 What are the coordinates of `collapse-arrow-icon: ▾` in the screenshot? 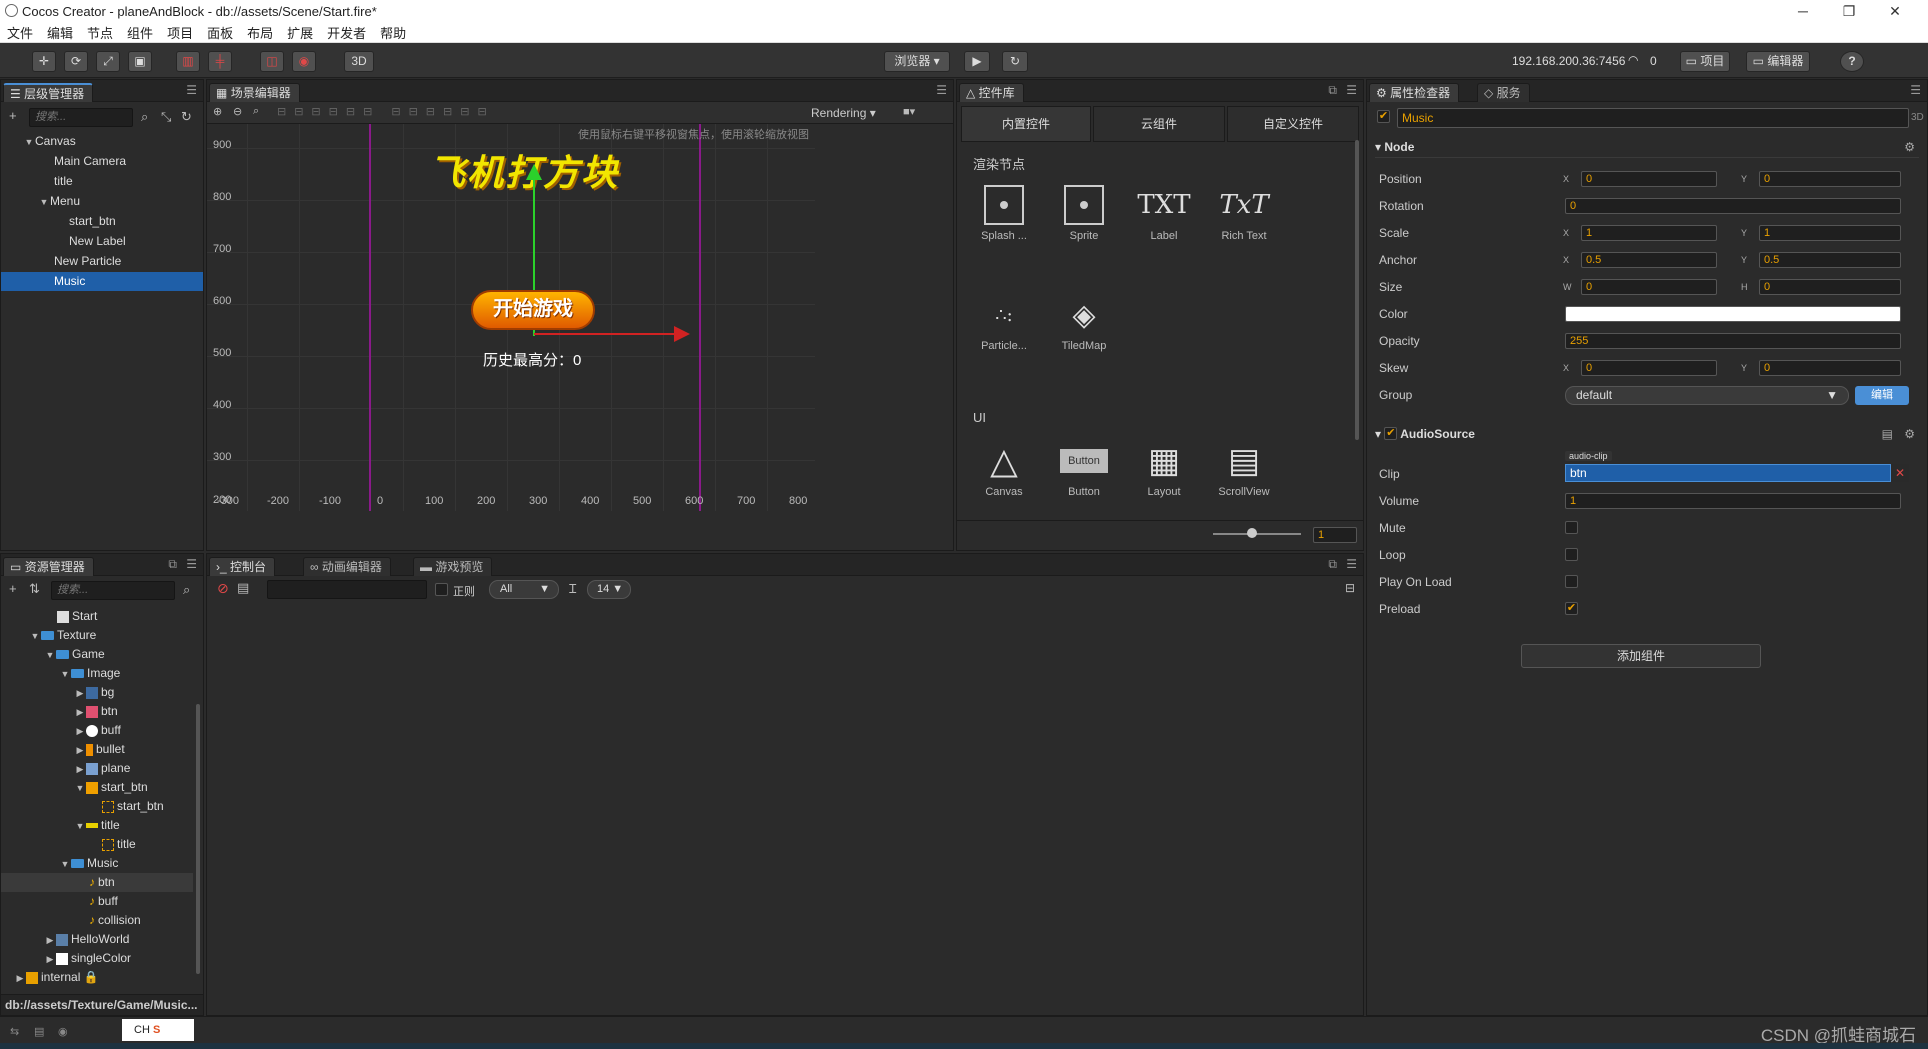 It's located at (1378, 147).